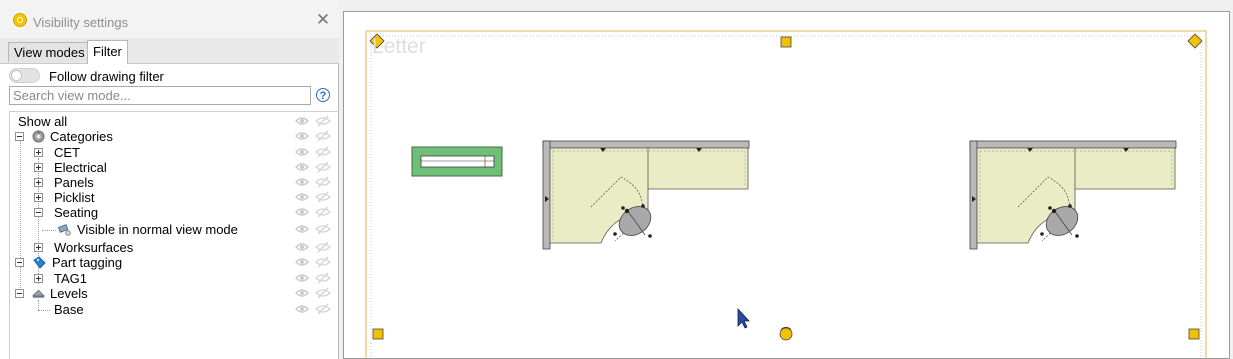 This screenshot has width=1233, height=359. I want to click on tag-icon, so click(39, 262).